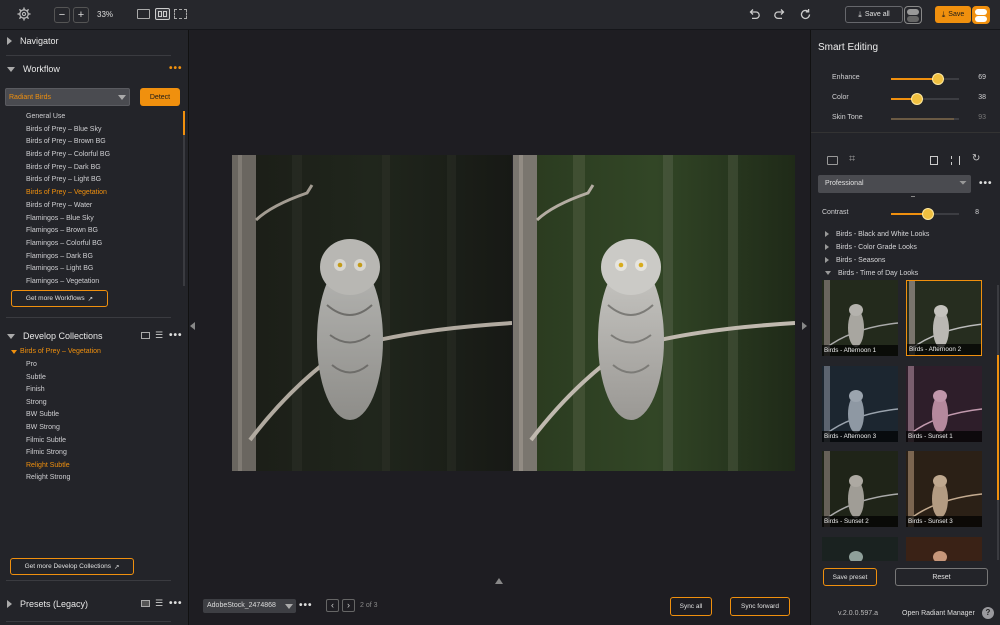  I want to click on color-slider: Color 38, so click(905, 99).